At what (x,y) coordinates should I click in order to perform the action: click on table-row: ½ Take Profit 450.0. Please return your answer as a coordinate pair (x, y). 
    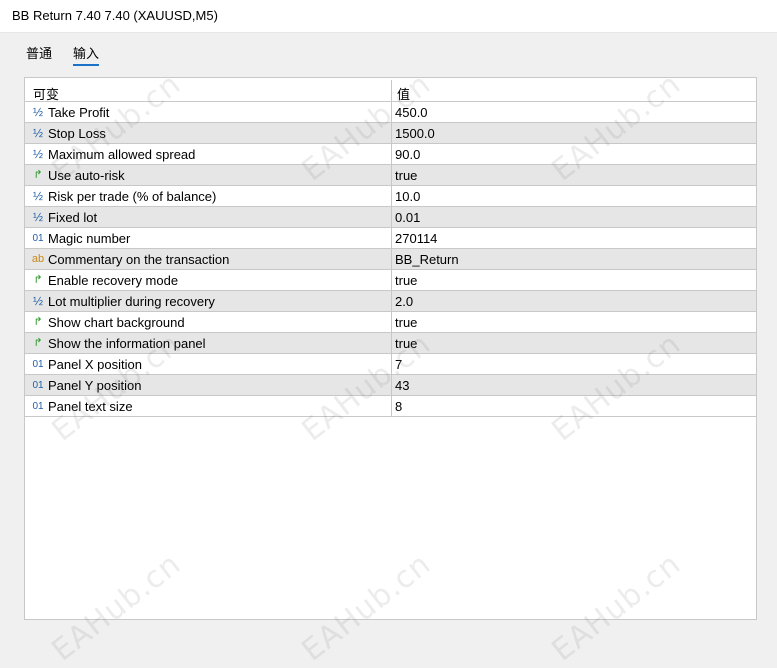
    Looking at the image, I should click on (390, 112).